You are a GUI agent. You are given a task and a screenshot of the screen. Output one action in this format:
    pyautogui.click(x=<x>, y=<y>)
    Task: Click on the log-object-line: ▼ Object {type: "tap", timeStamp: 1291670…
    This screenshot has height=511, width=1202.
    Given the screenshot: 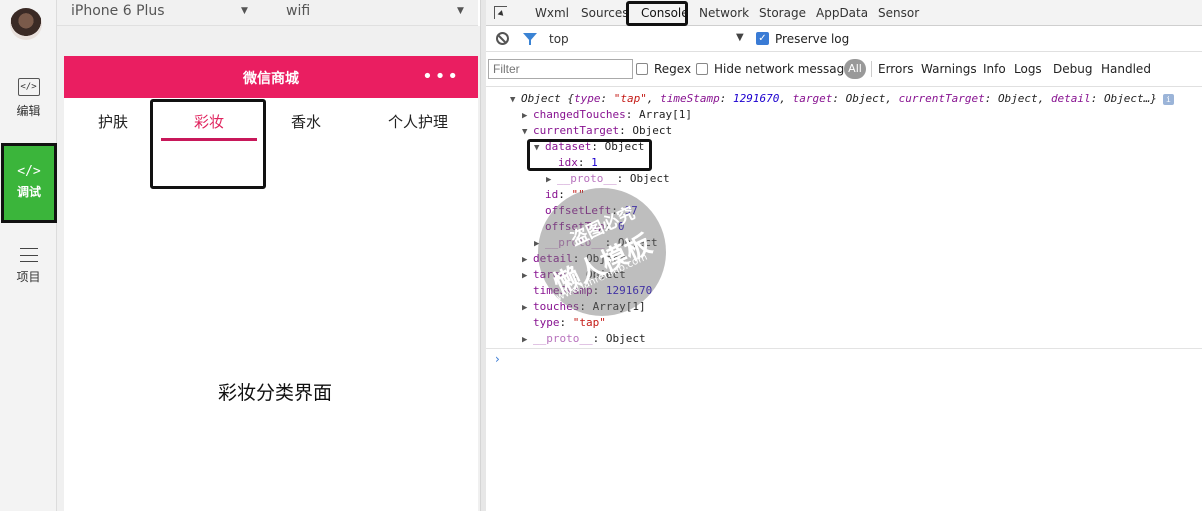 What is the action you would take?
    pyautogui.click(x=842, y=99)
    